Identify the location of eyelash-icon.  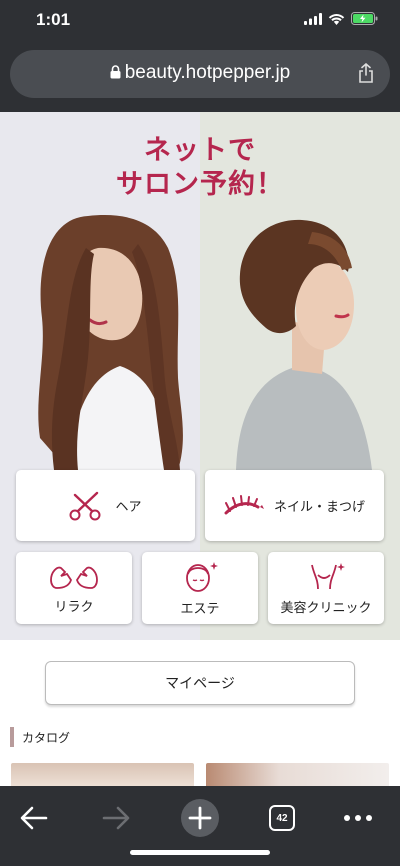
(244, 504).